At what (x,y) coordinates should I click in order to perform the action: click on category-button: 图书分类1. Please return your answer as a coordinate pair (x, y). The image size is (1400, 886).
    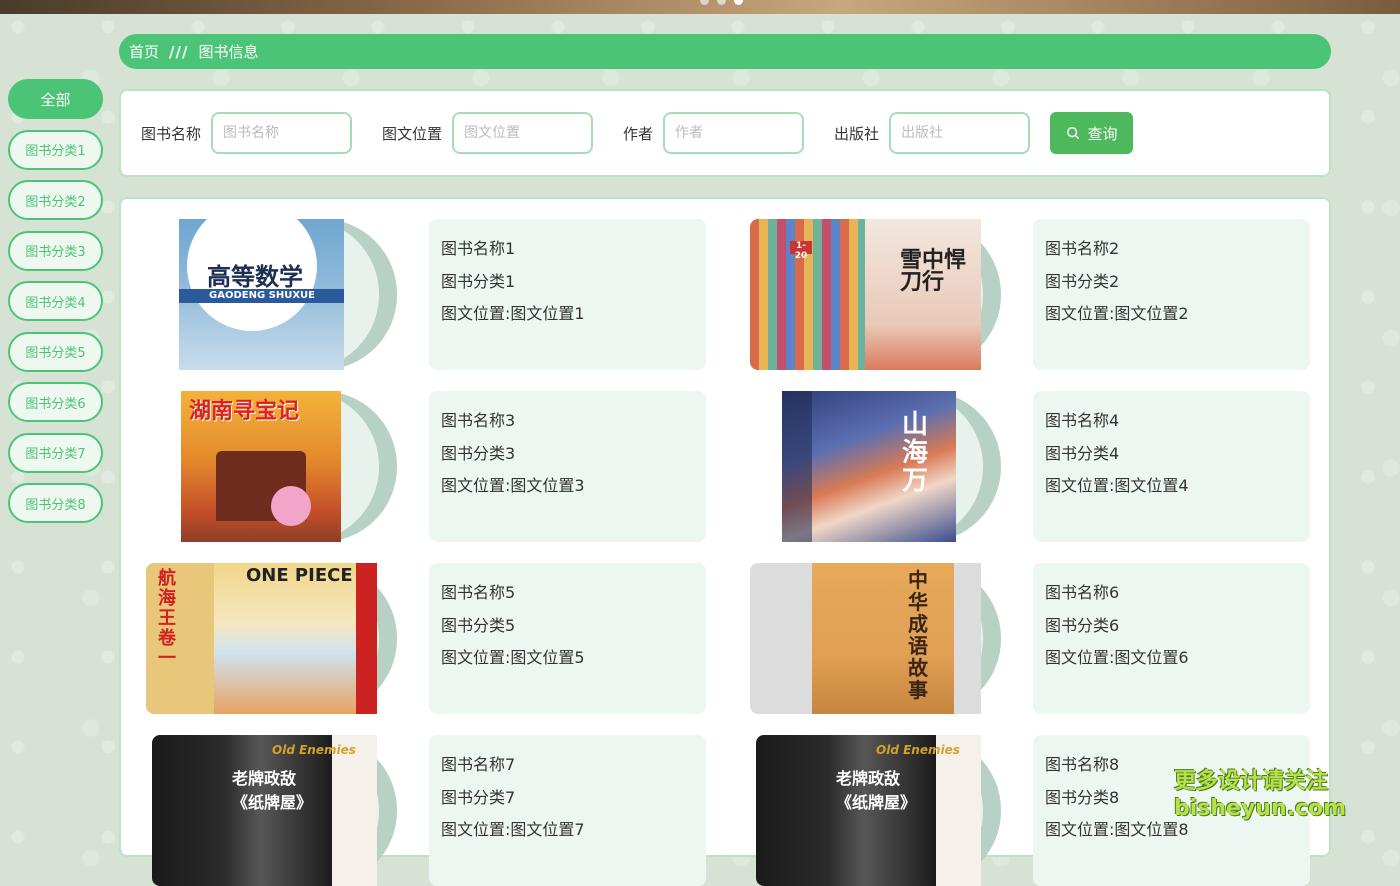
    Looking at the image, I should click on (55, 149).